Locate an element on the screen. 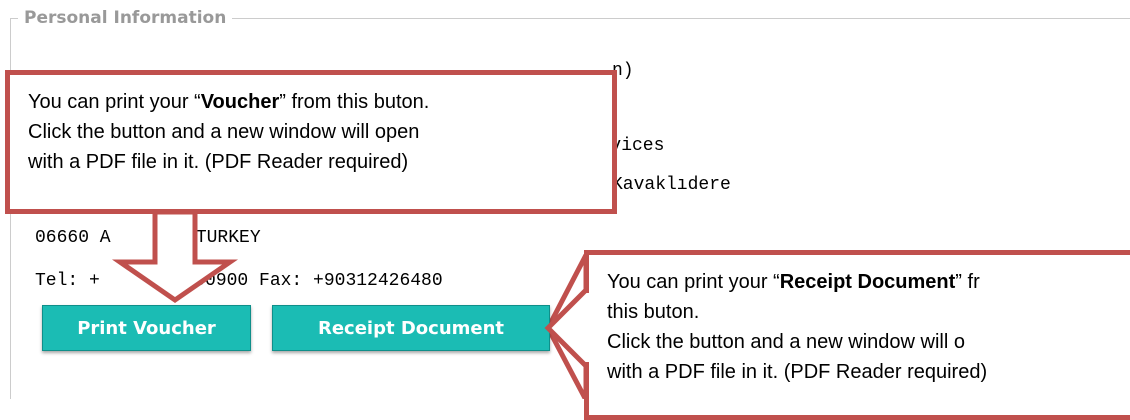  left-arrow-head-outline is located at coordinates (566, 328).